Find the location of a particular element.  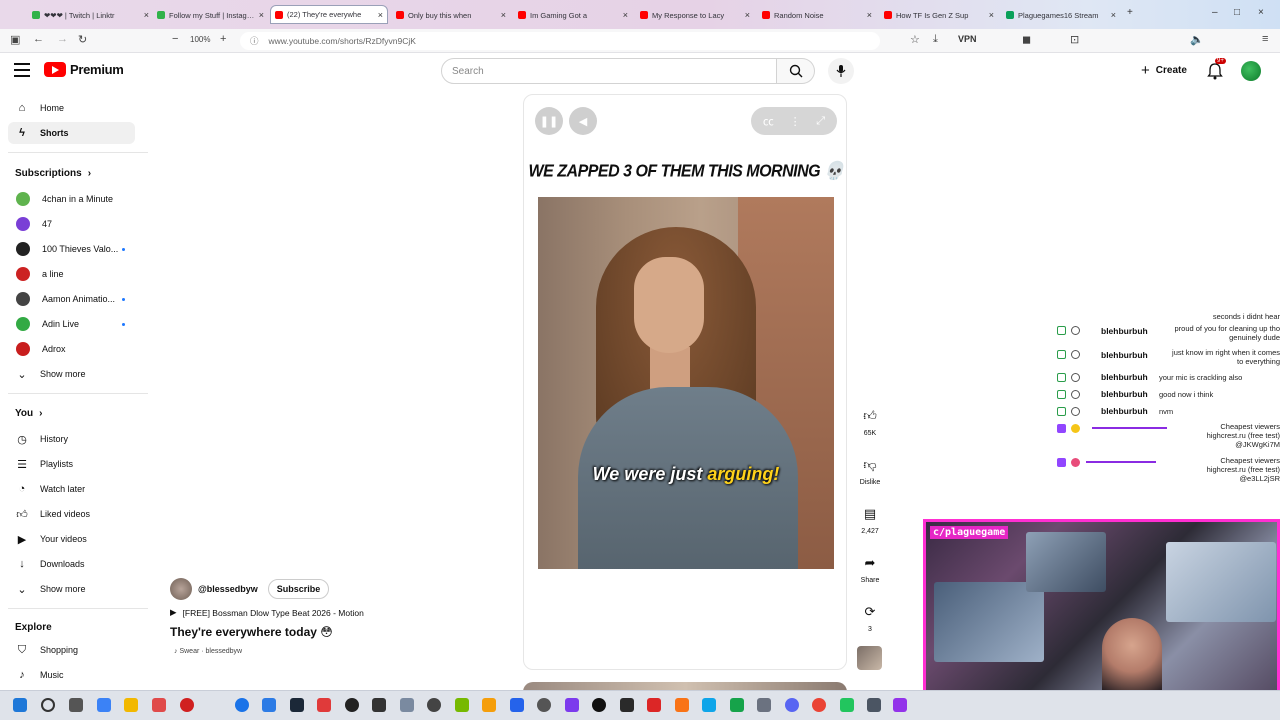

browser-tab: Random Noise × is located at coordinates (817, 15).